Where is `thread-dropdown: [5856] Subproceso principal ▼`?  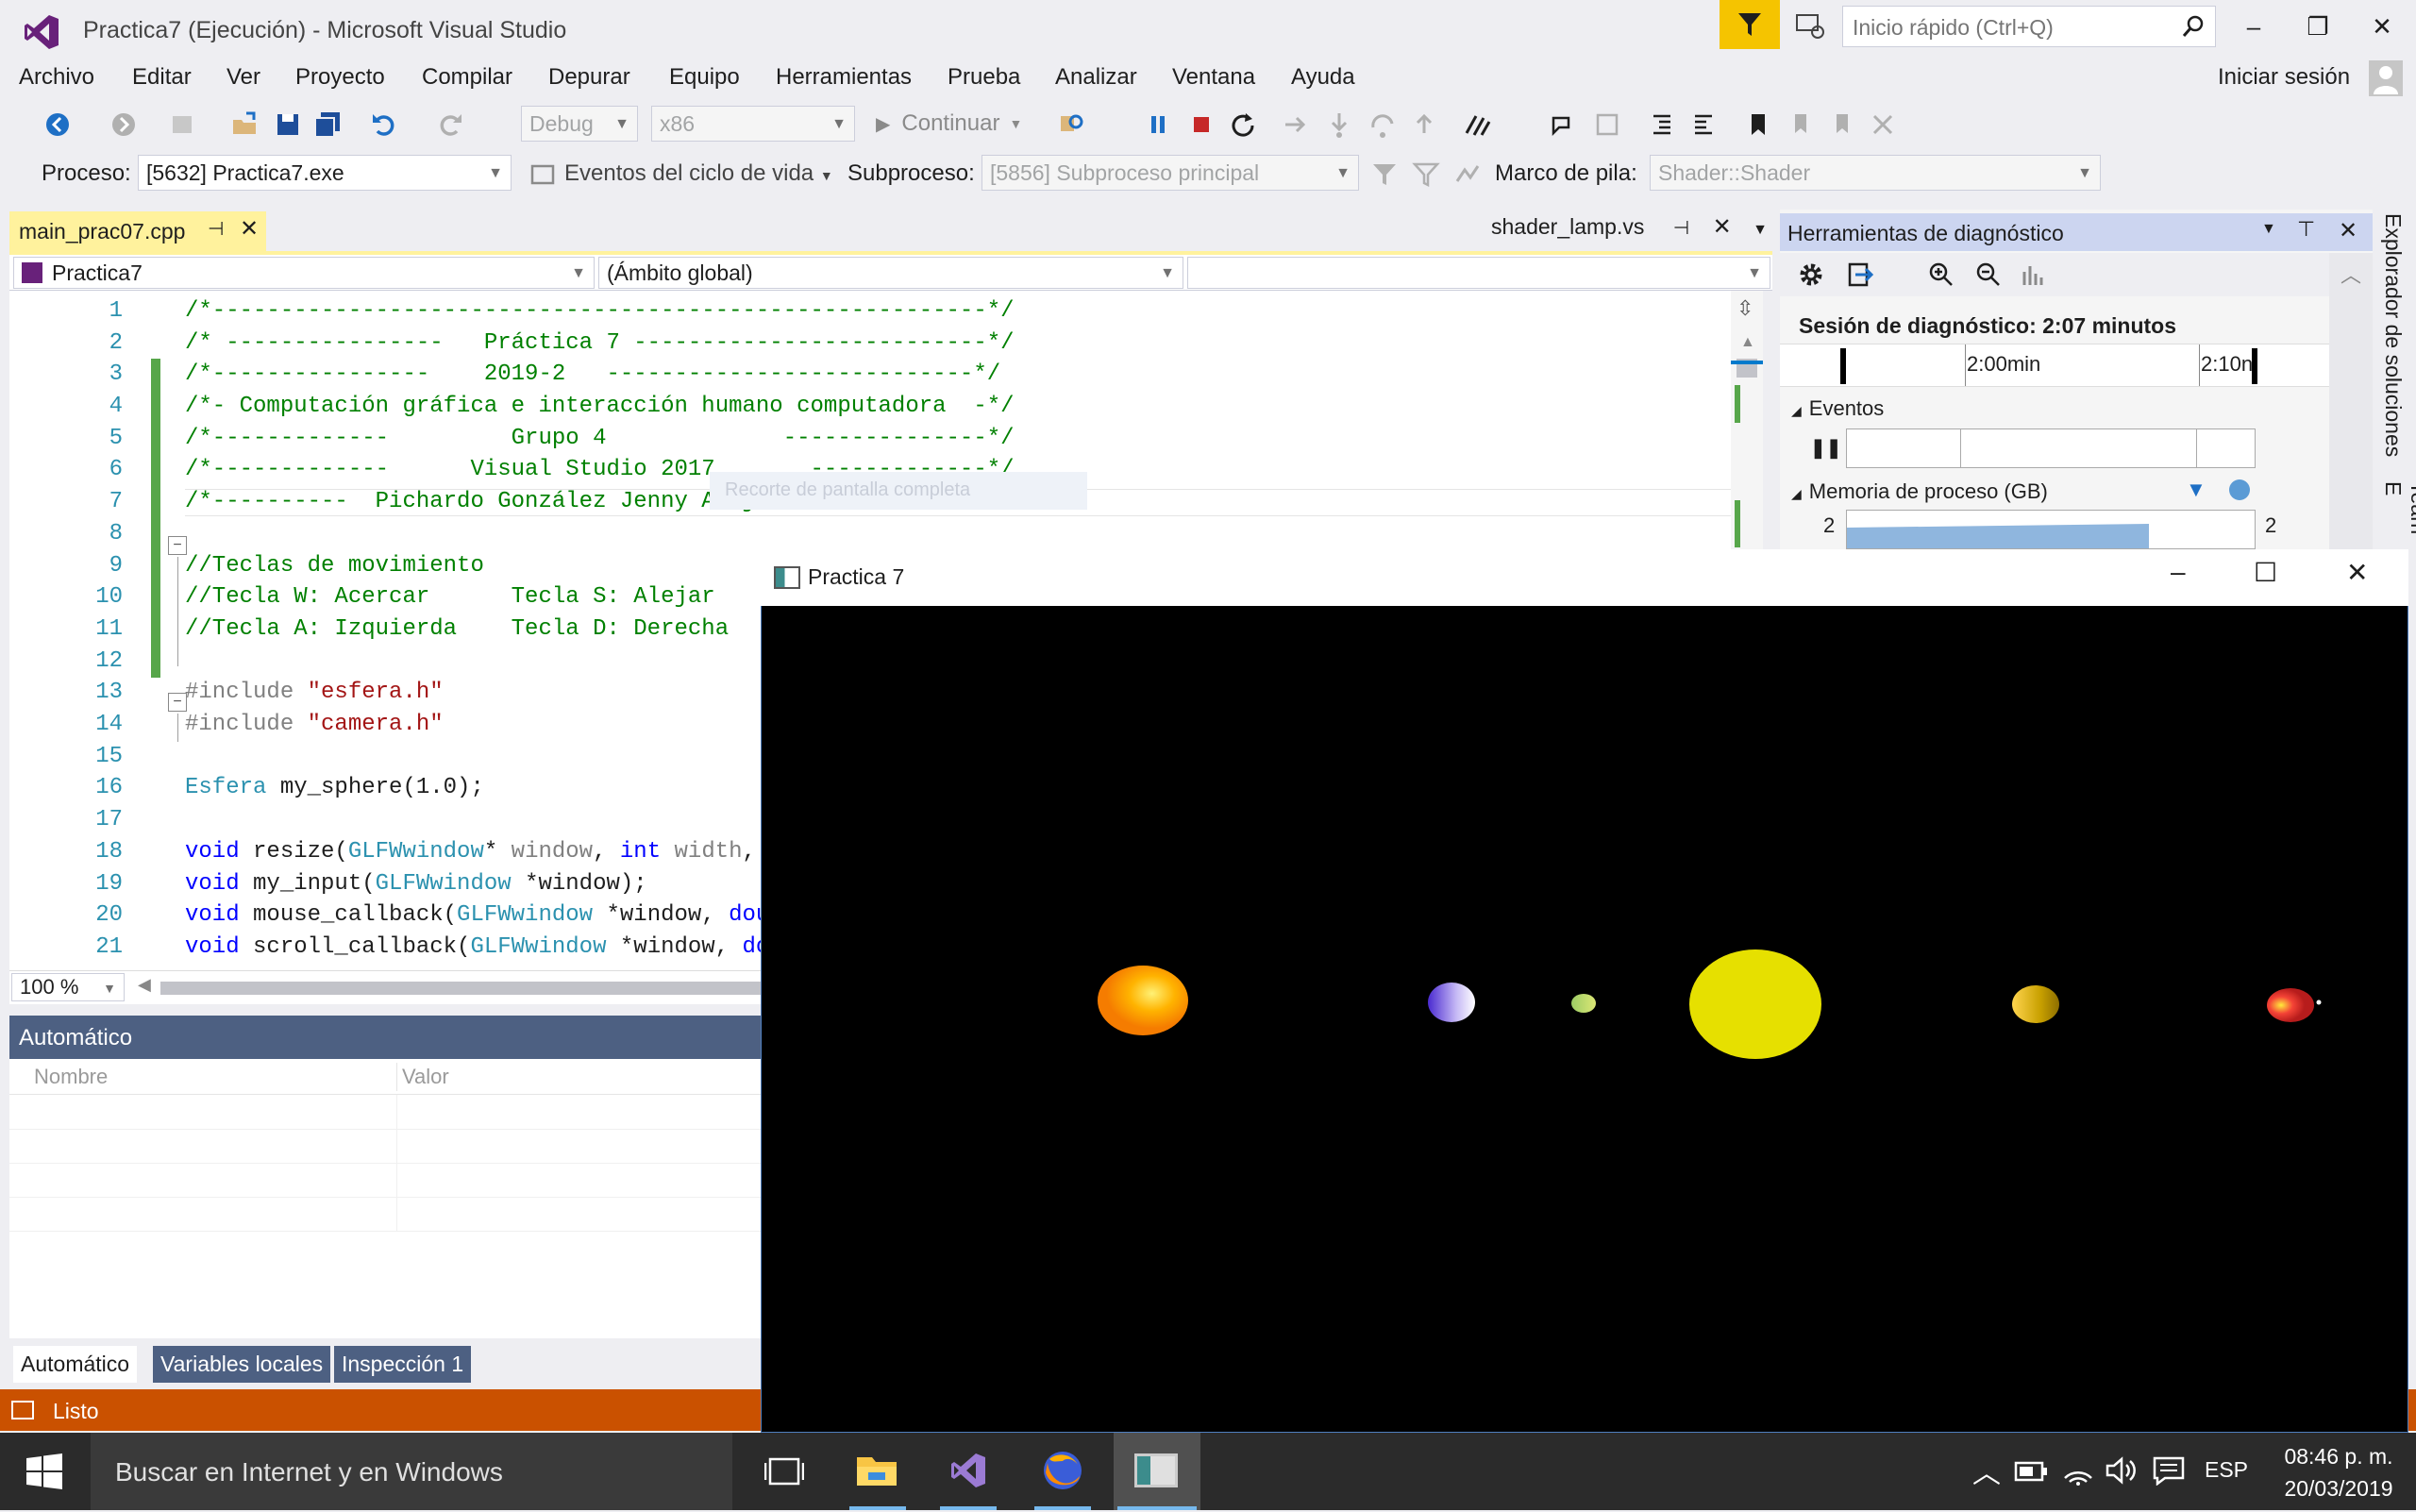 thread-dropdown: [5856] Subproceso principal ▼ is located at coordinates (1170, 173).